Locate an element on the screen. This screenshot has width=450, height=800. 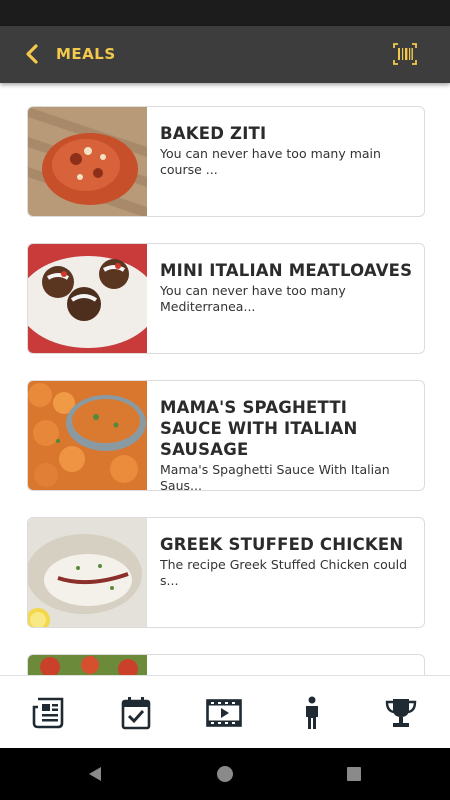
bottom-nav is located at coordinates (225, 711).